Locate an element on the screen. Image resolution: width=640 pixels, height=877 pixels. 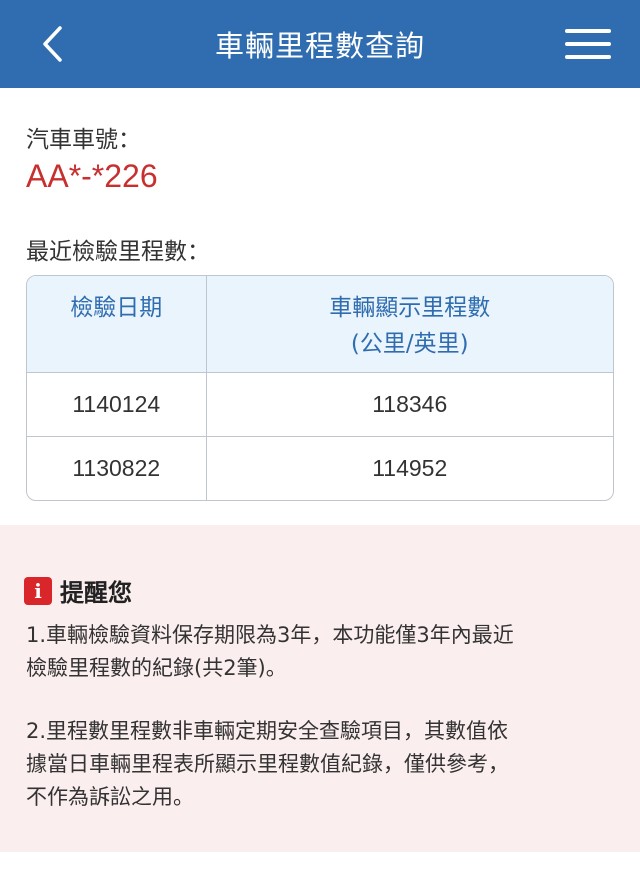
notice-item-2-line-1: 2.里程數里程數非車輛定期安全查驗項目，其數值依 is located at coordinates (267, 731).